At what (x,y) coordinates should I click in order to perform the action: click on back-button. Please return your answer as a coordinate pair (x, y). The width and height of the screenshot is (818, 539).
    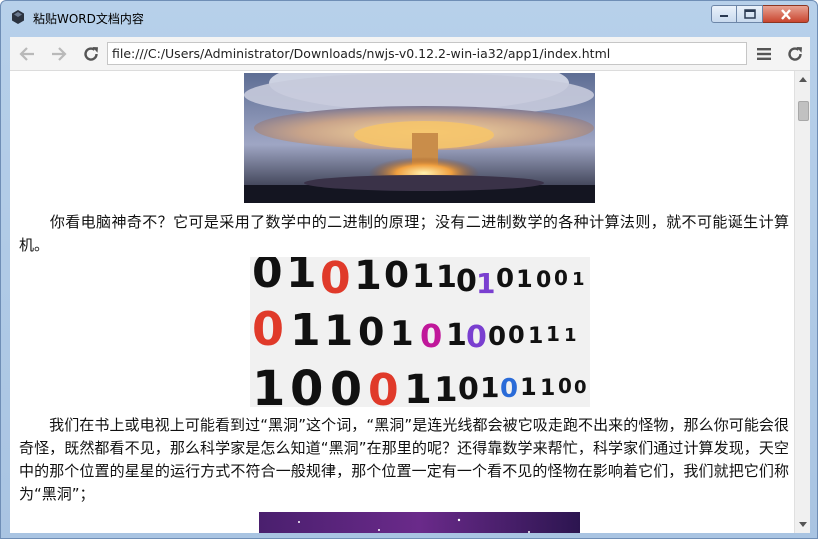
    Looking at the image, I should click on (27, 54).